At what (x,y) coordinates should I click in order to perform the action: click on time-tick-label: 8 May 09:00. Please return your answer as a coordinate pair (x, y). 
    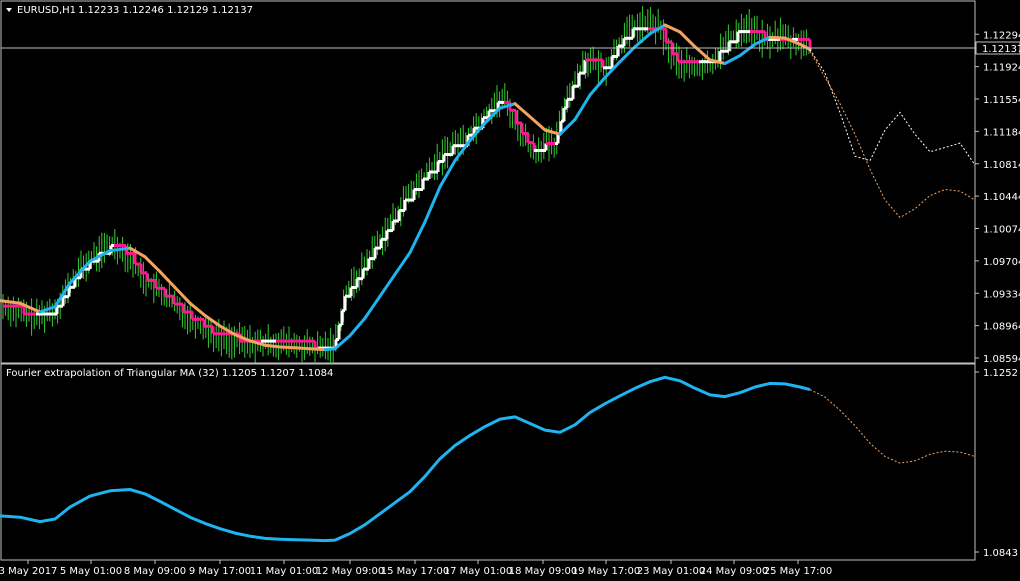
    Looking at the image, I should click on (155, 571).